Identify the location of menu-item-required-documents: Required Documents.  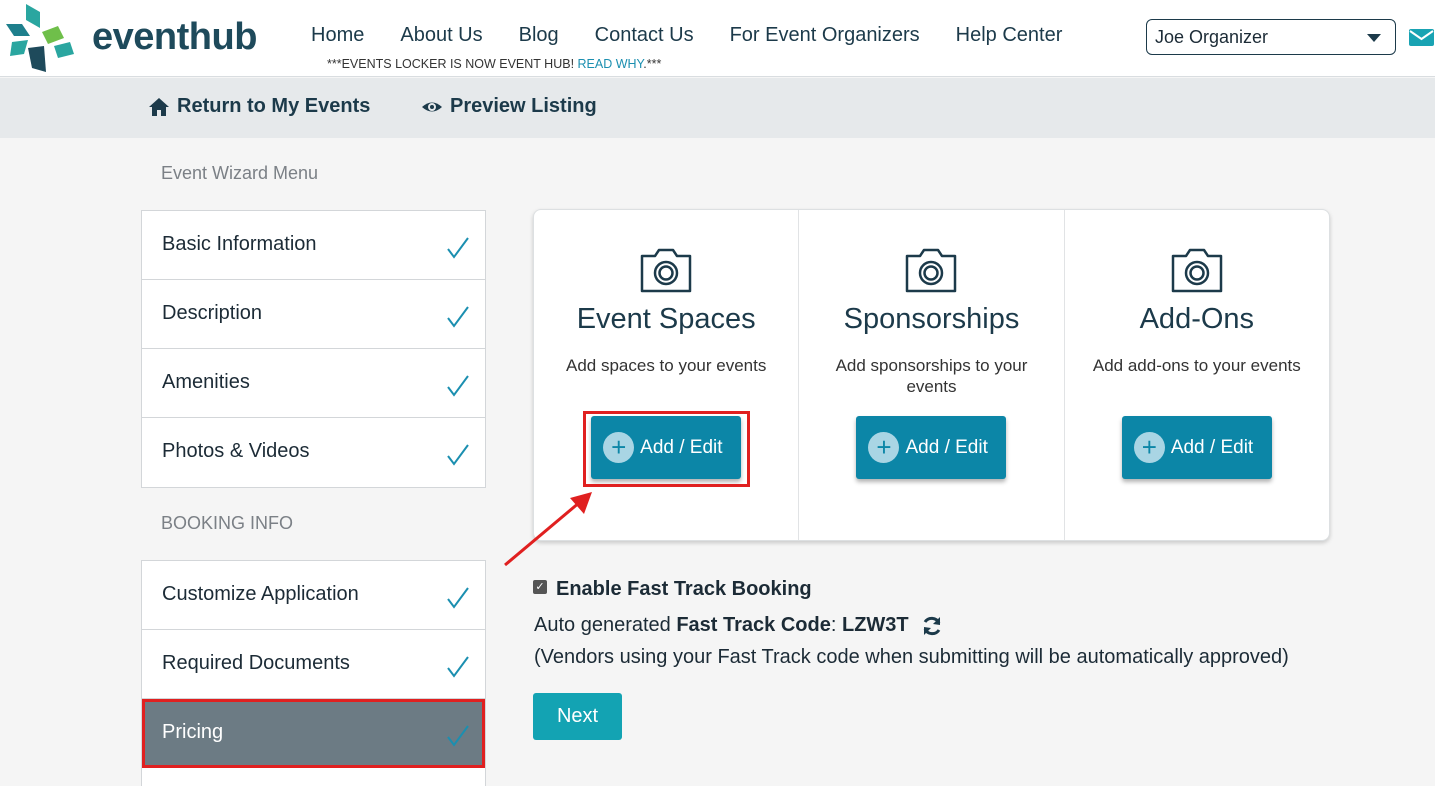
(313, 664).